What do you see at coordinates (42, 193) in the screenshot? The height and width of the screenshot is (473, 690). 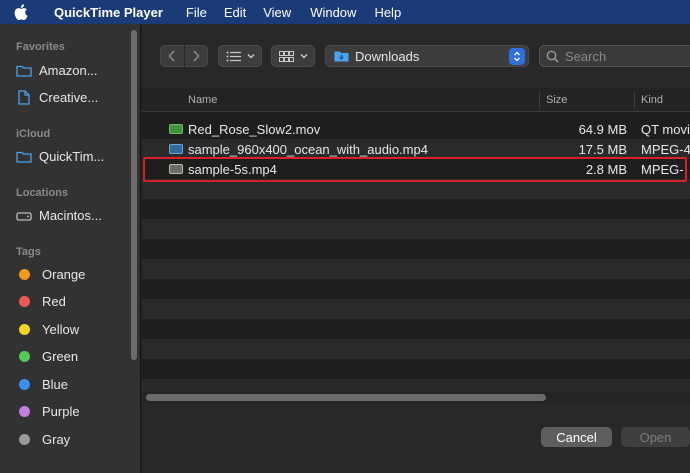 I see `sidebar-section-locations: Locations` at bounding box center [42, 193].